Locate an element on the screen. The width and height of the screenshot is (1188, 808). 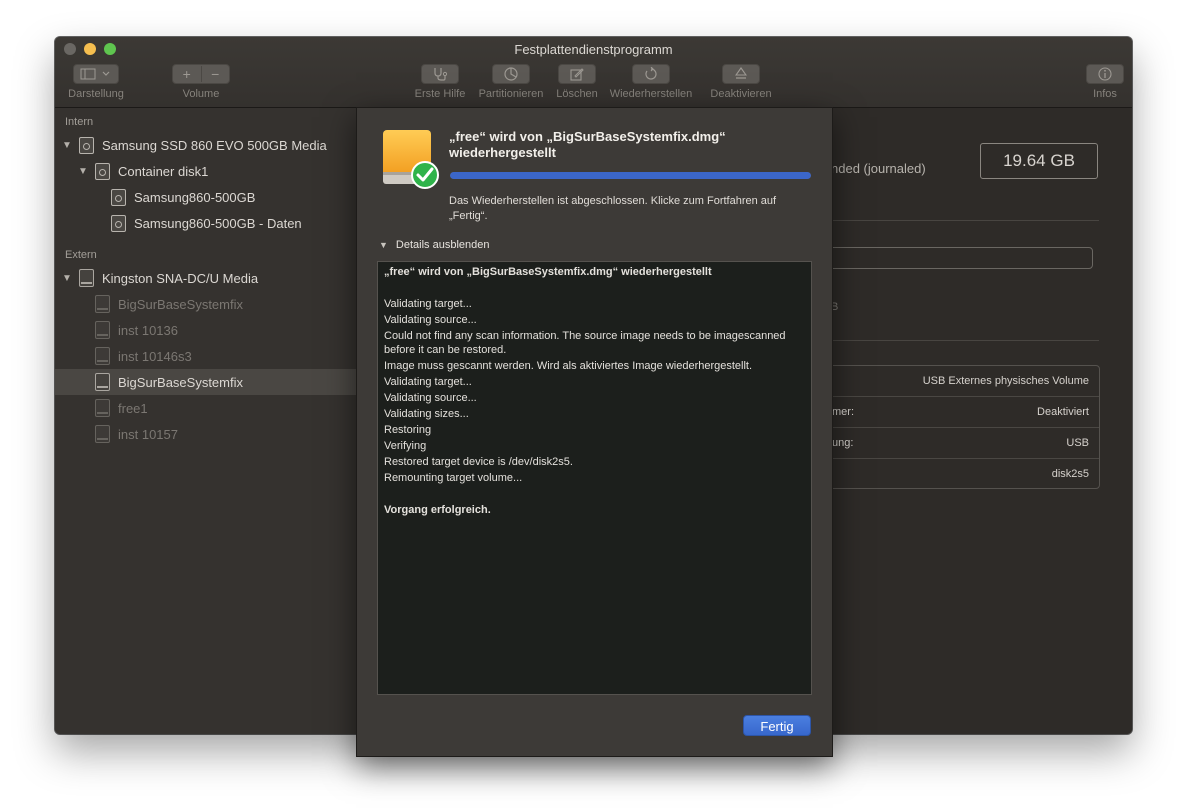
sidebar-item-volume: free1 is located at coordinates (205, 408).